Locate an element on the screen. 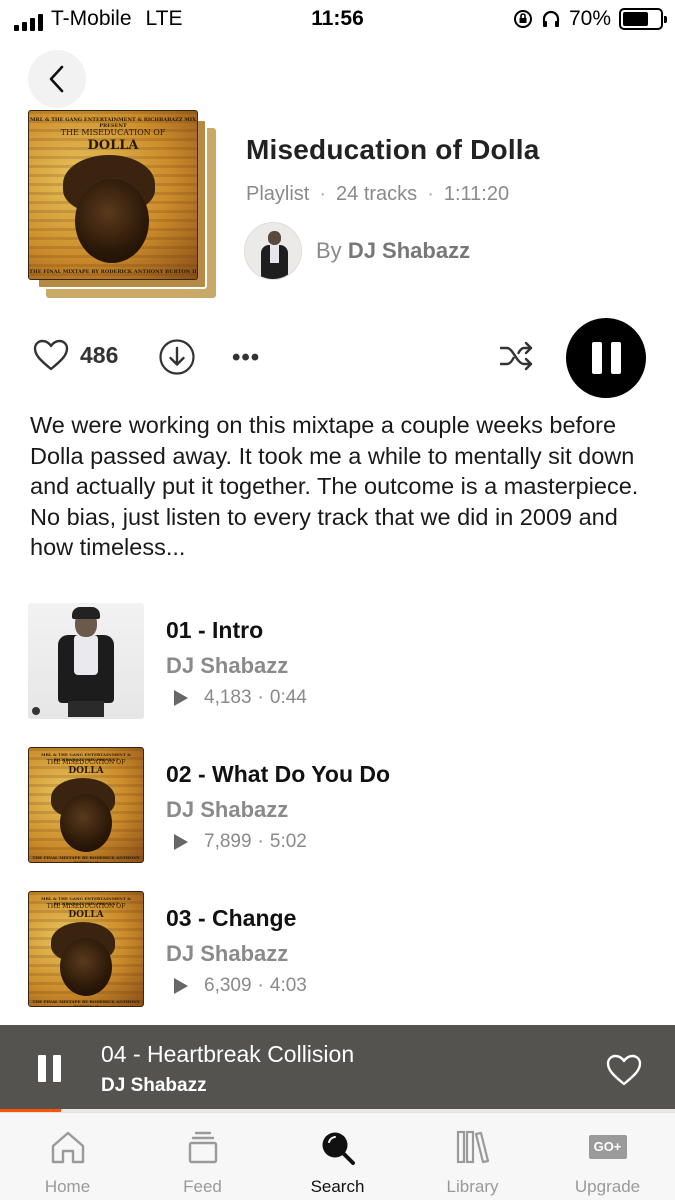 The width and height of the screenshot is (675, 1200). tab-library: Library is located at coordinates (472, 1156).